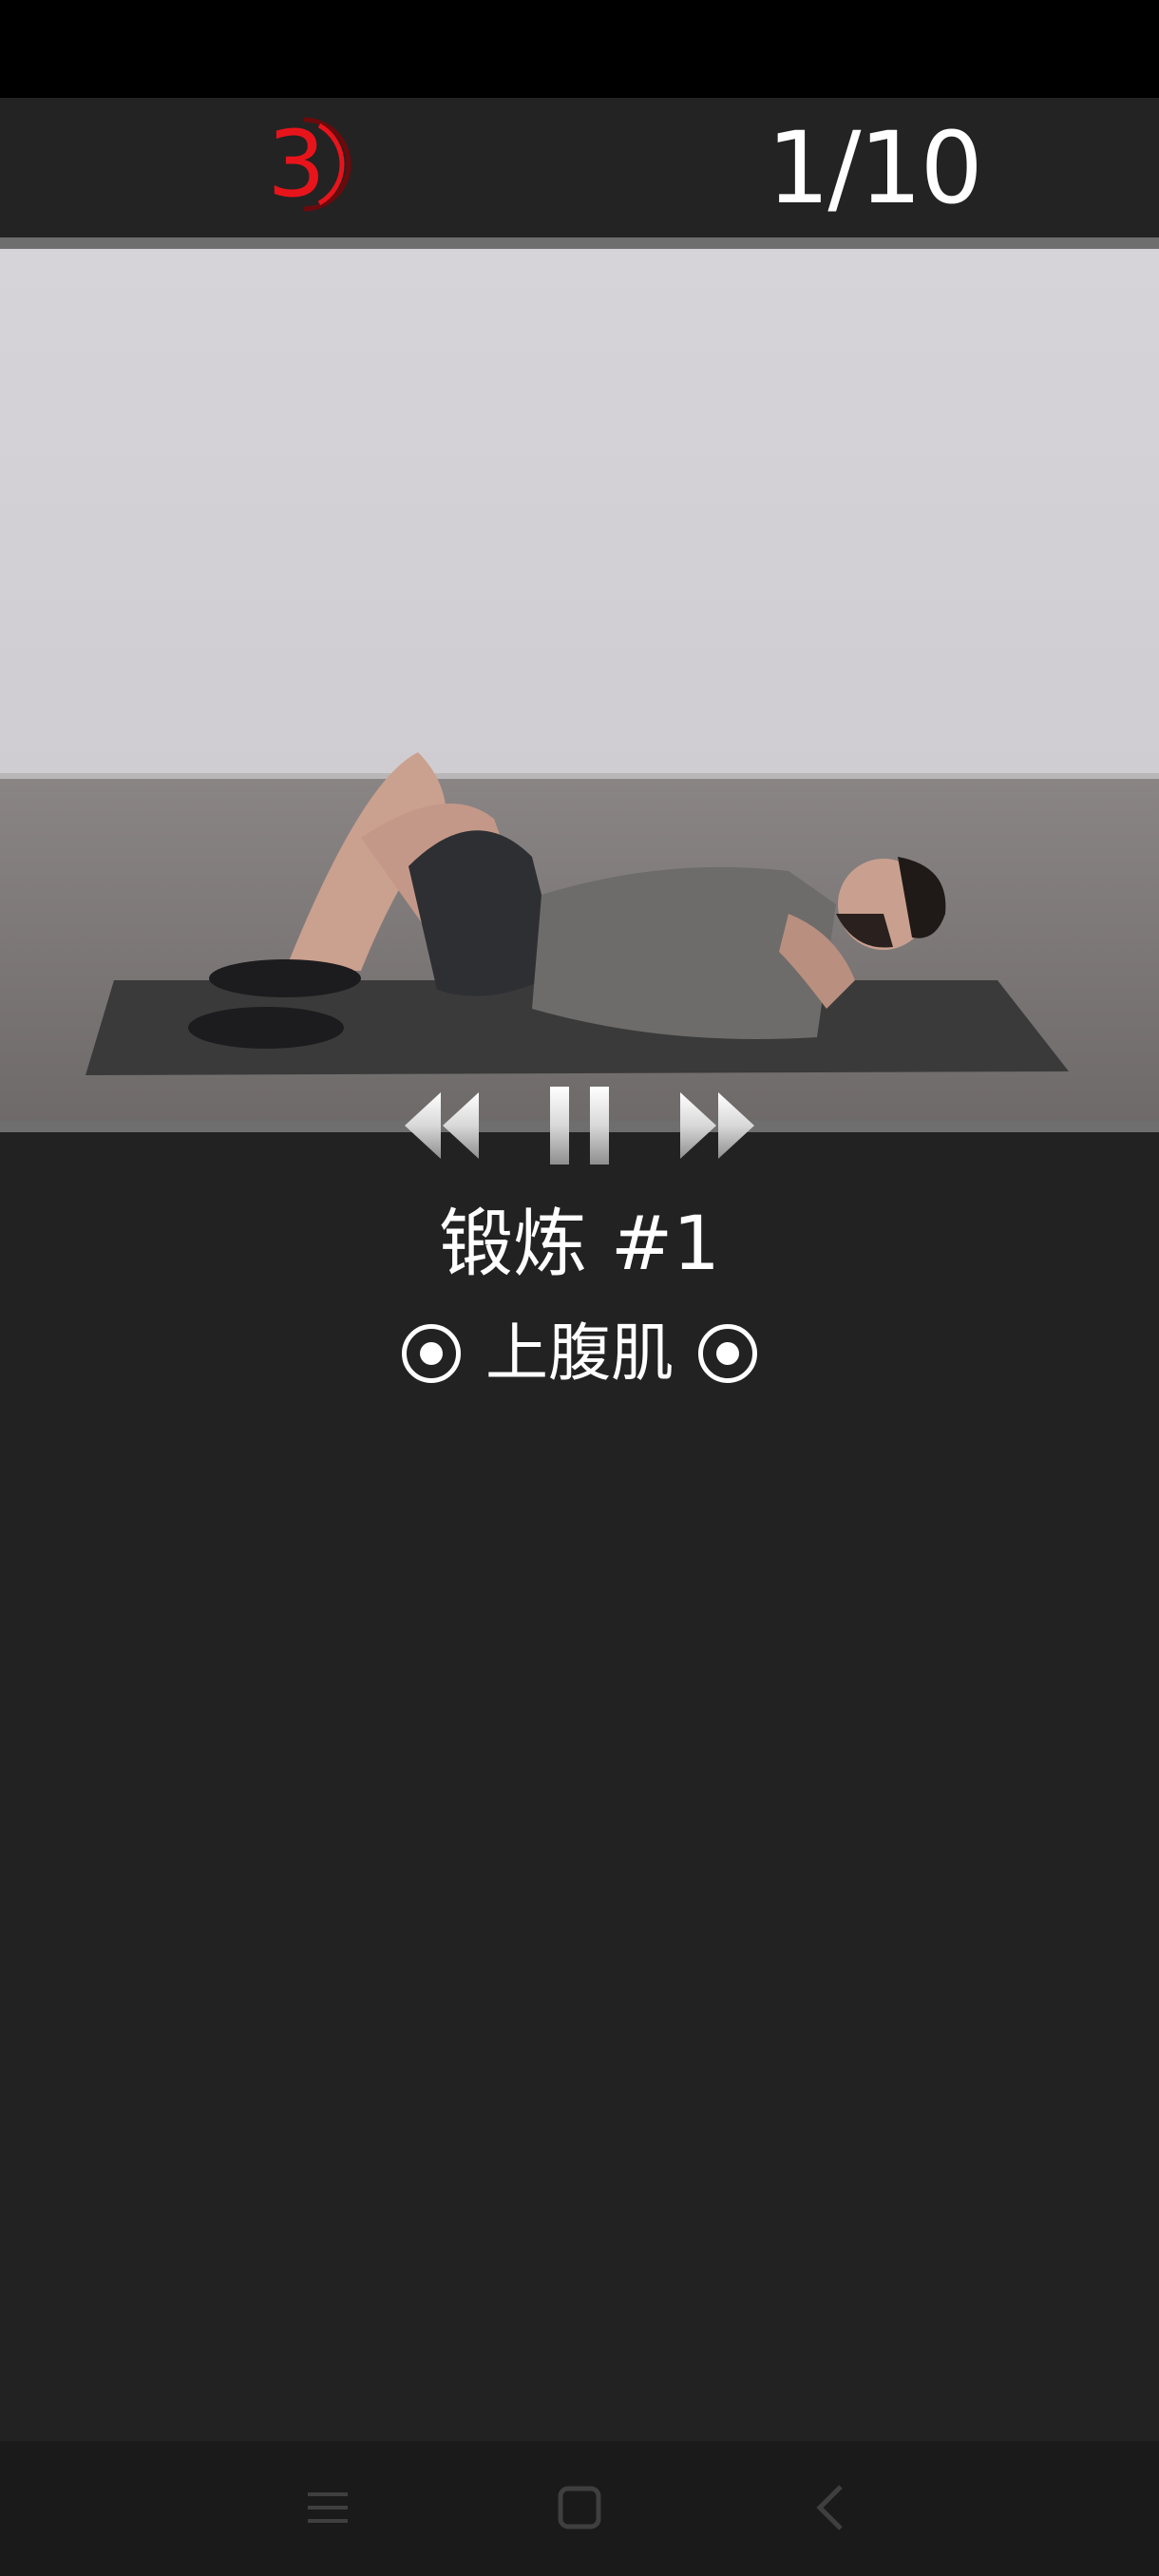 The image size is (1159, 2576). Describe the element at coordinates (875, 168) in the screenshot. I see `exercise-progress: 1/10` at that location.